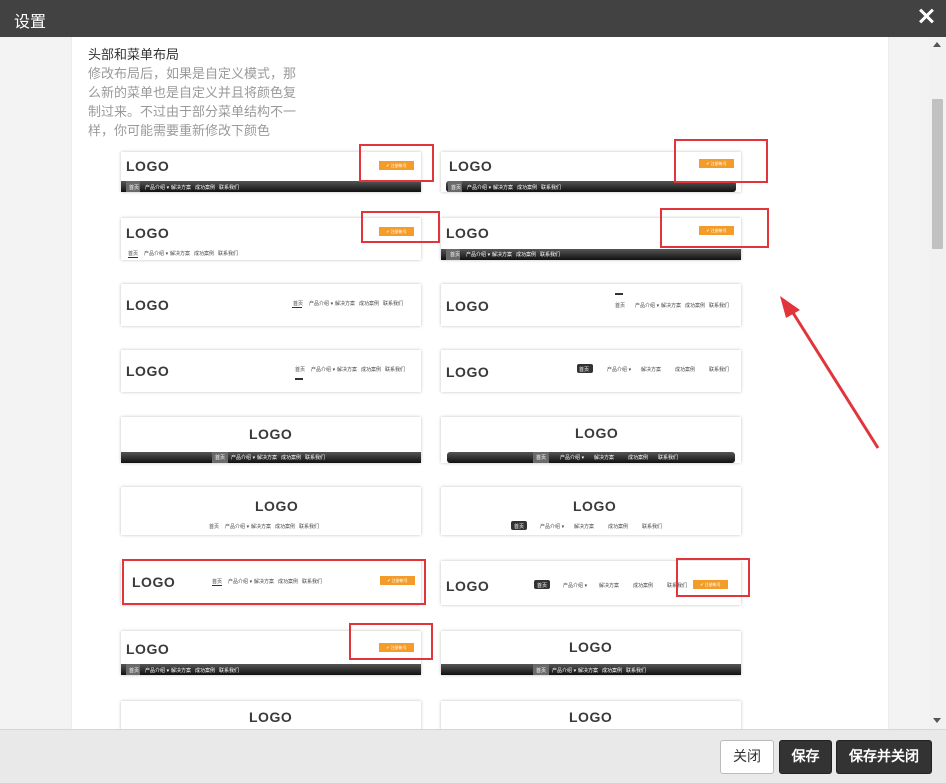  Describe the element at coordinates (937, 44) in the screenshot. I see `scroll-up-icon` at that location.